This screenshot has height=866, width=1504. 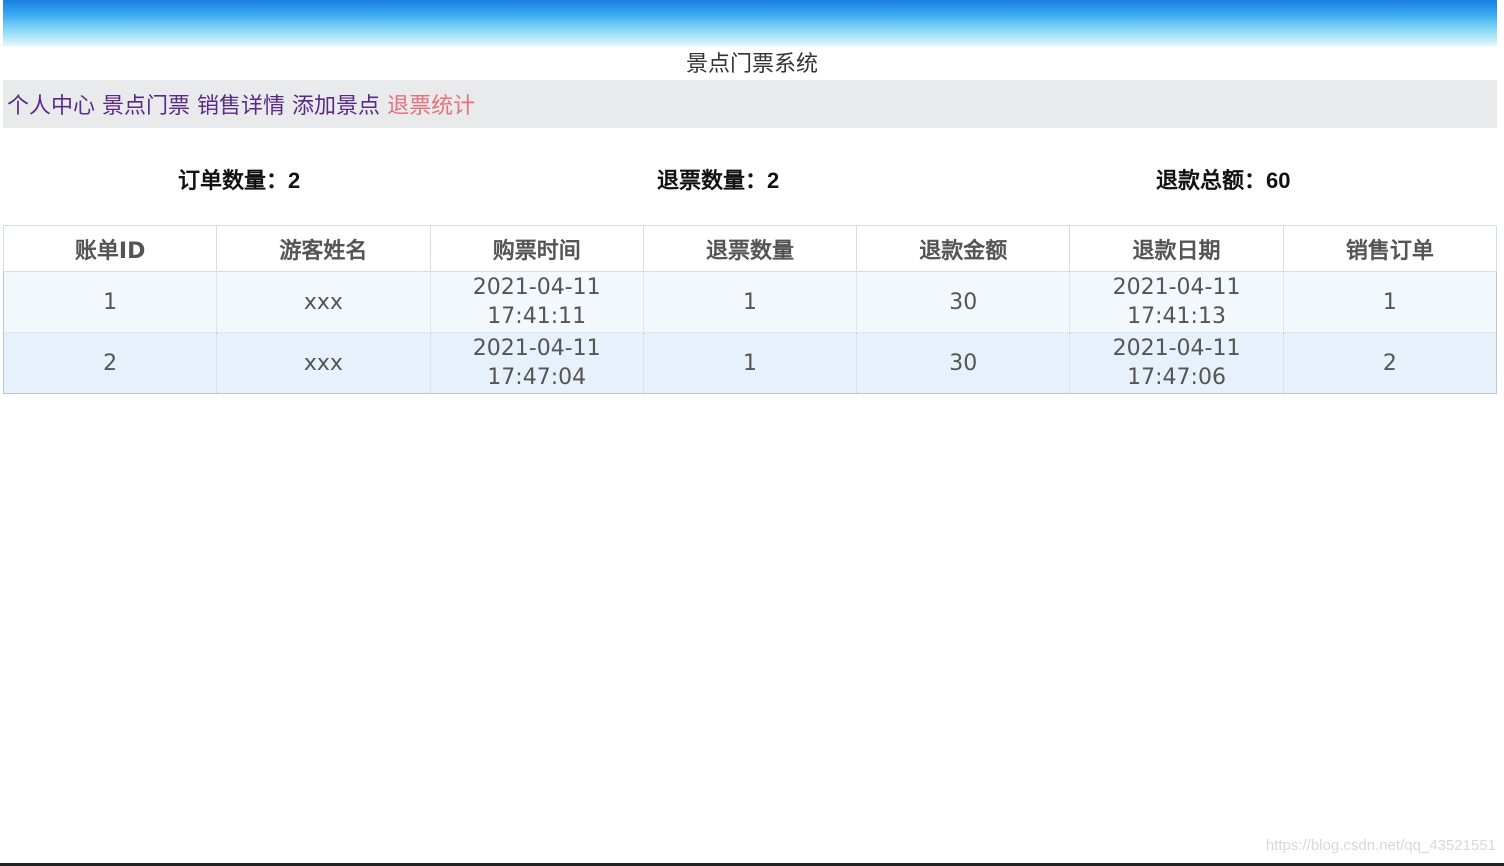 What do you see at coordinates (323, 248) in the screenshot?
I see `column-header-visitor-name: 游客姓名` at bounding box center [323, 248].